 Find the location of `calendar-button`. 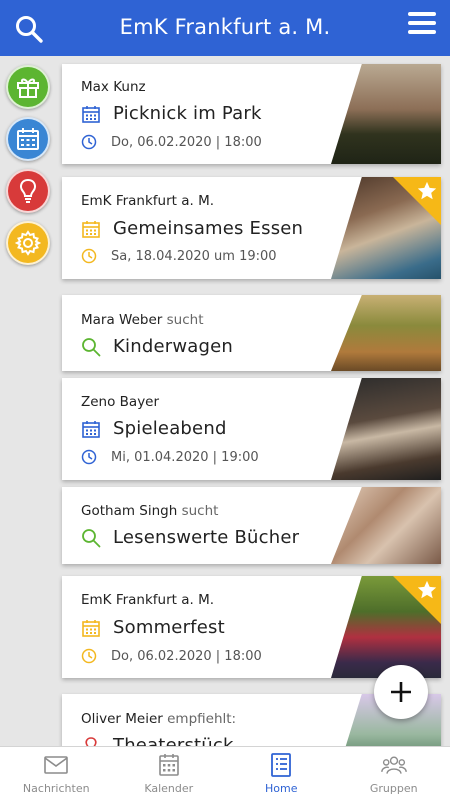

calendar-button is located at coordinates (28, 139).